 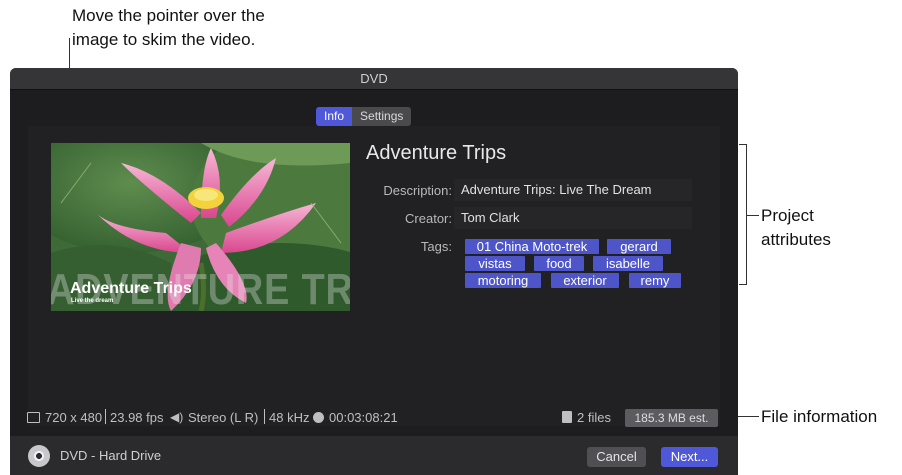 I want to click on files-icon, so click(x=567, y=417).